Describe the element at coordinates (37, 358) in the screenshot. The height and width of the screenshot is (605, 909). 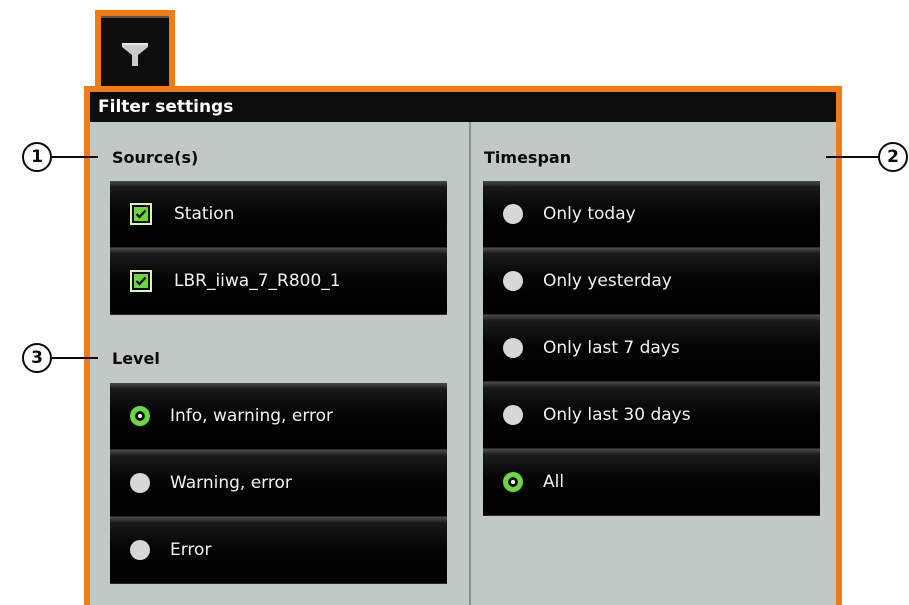
I see `callout-3: 3` at that location.